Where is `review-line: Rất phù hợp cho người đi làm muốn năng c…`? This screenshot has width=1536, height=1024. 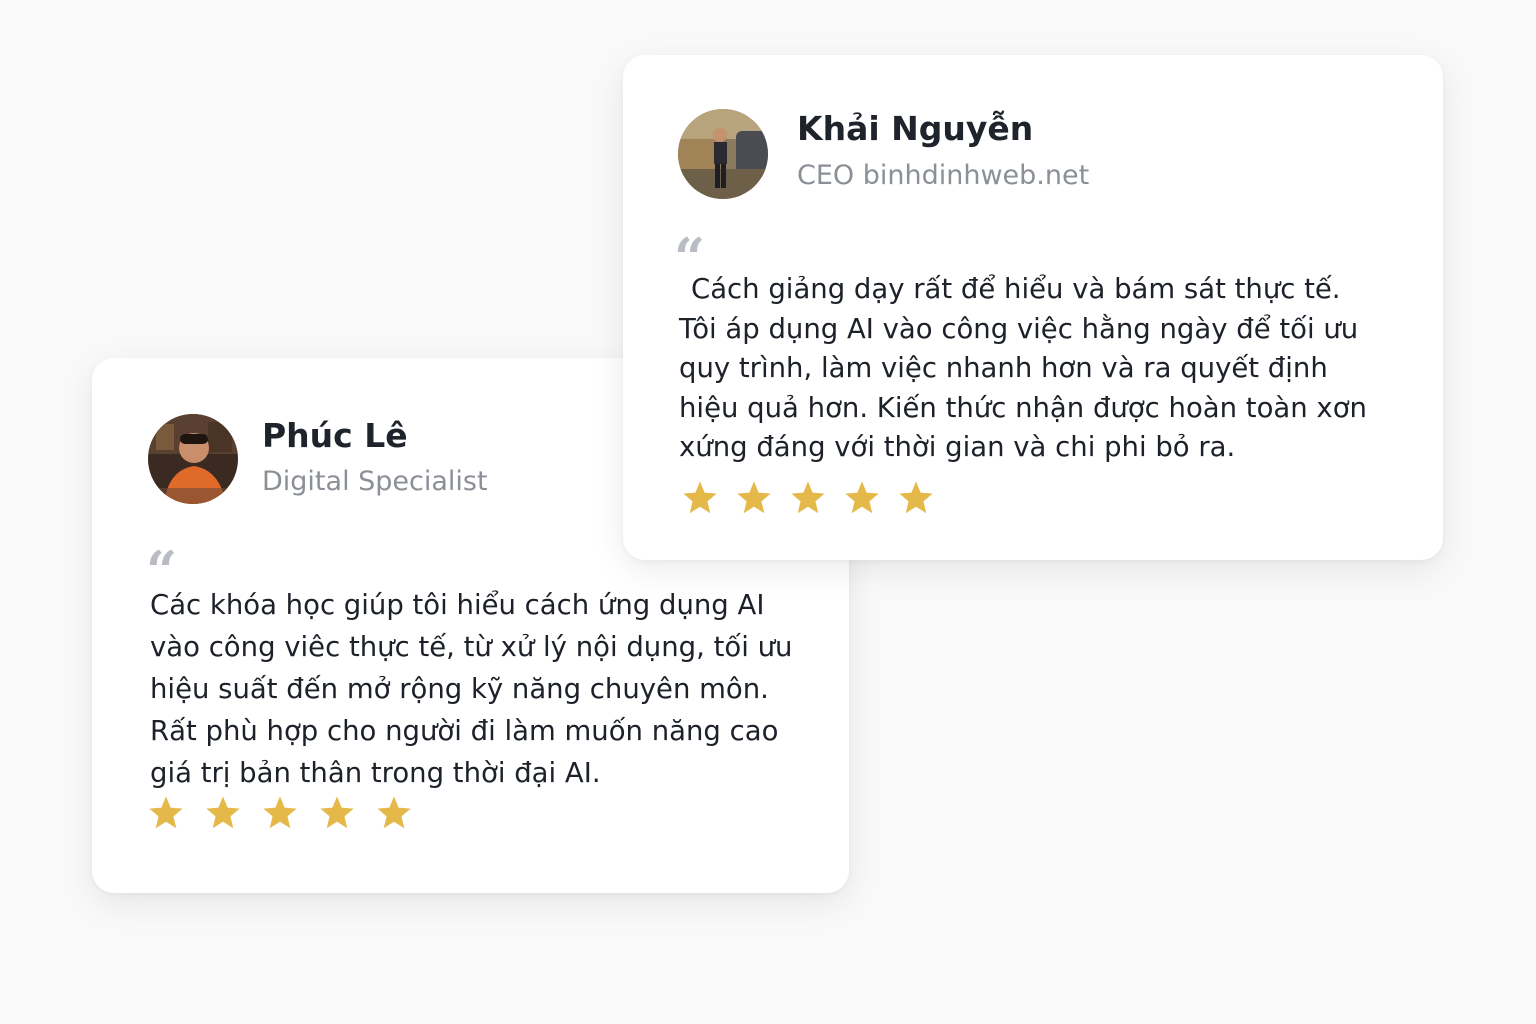 review-line: Rất phù hợp cho người đi làm muốn năng c… is located at coordinates (464, 731).